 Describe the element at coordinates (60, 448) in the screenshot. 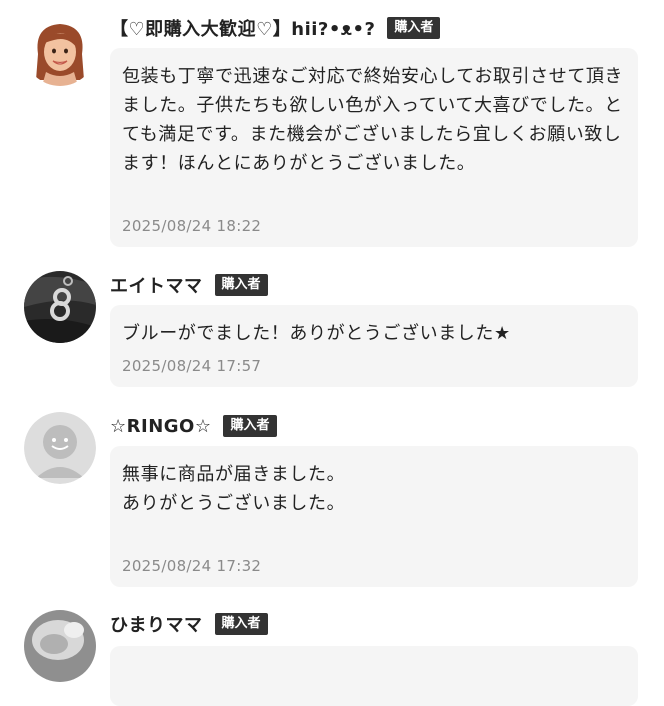

I see `default-user-avatar` at that location.